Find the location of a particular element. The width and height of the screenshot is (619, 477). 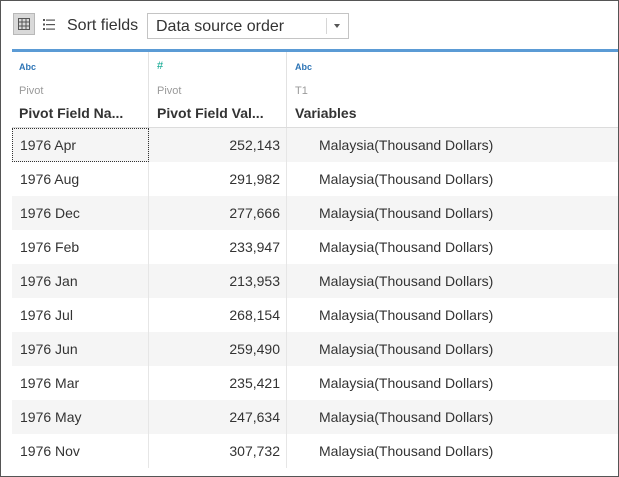

grid-view-button is located at coordinates (24, 24).